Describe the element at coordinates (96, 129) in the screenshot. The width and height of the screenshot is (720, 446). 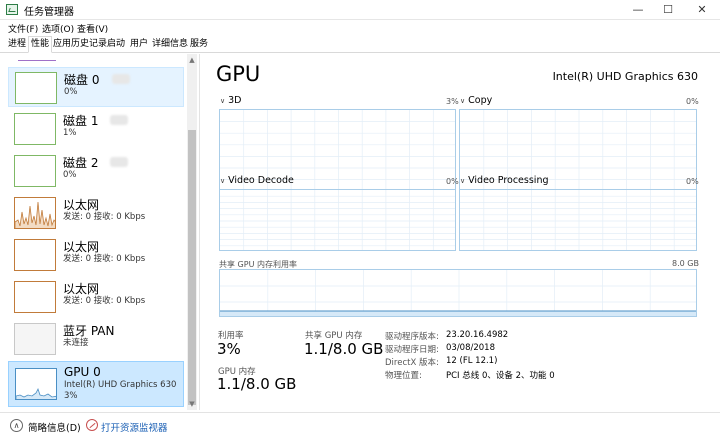
I see `sidebar-item-disk-1: 磁盘 1 1%` at that location.